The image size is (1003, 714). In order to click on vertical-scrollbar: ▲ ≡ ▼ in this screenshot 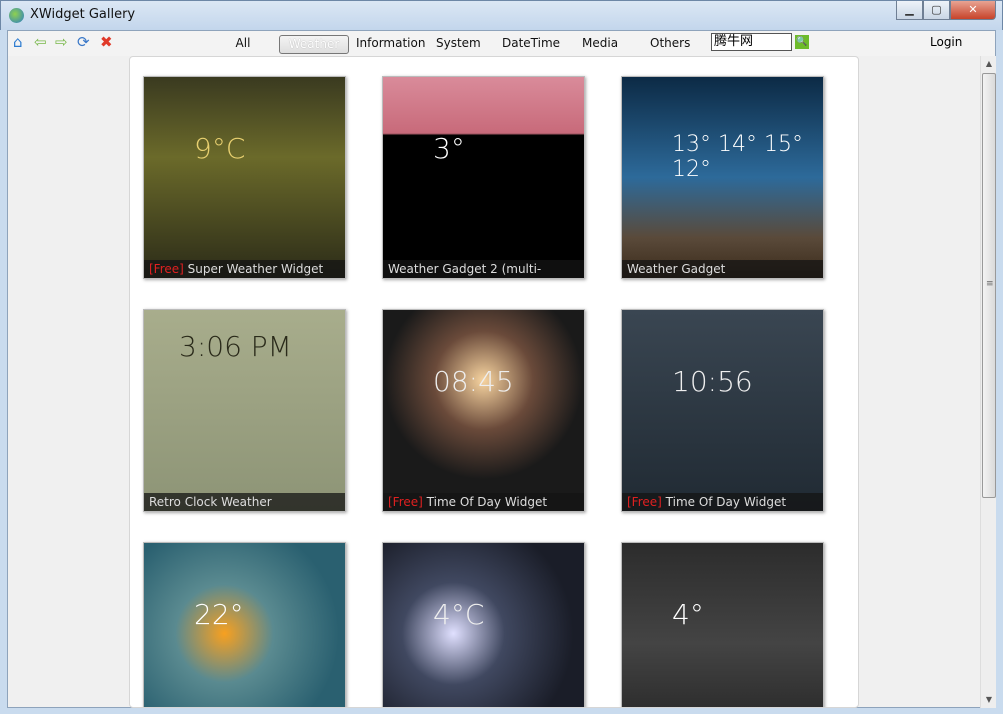, I will do `click(988, 382)`.